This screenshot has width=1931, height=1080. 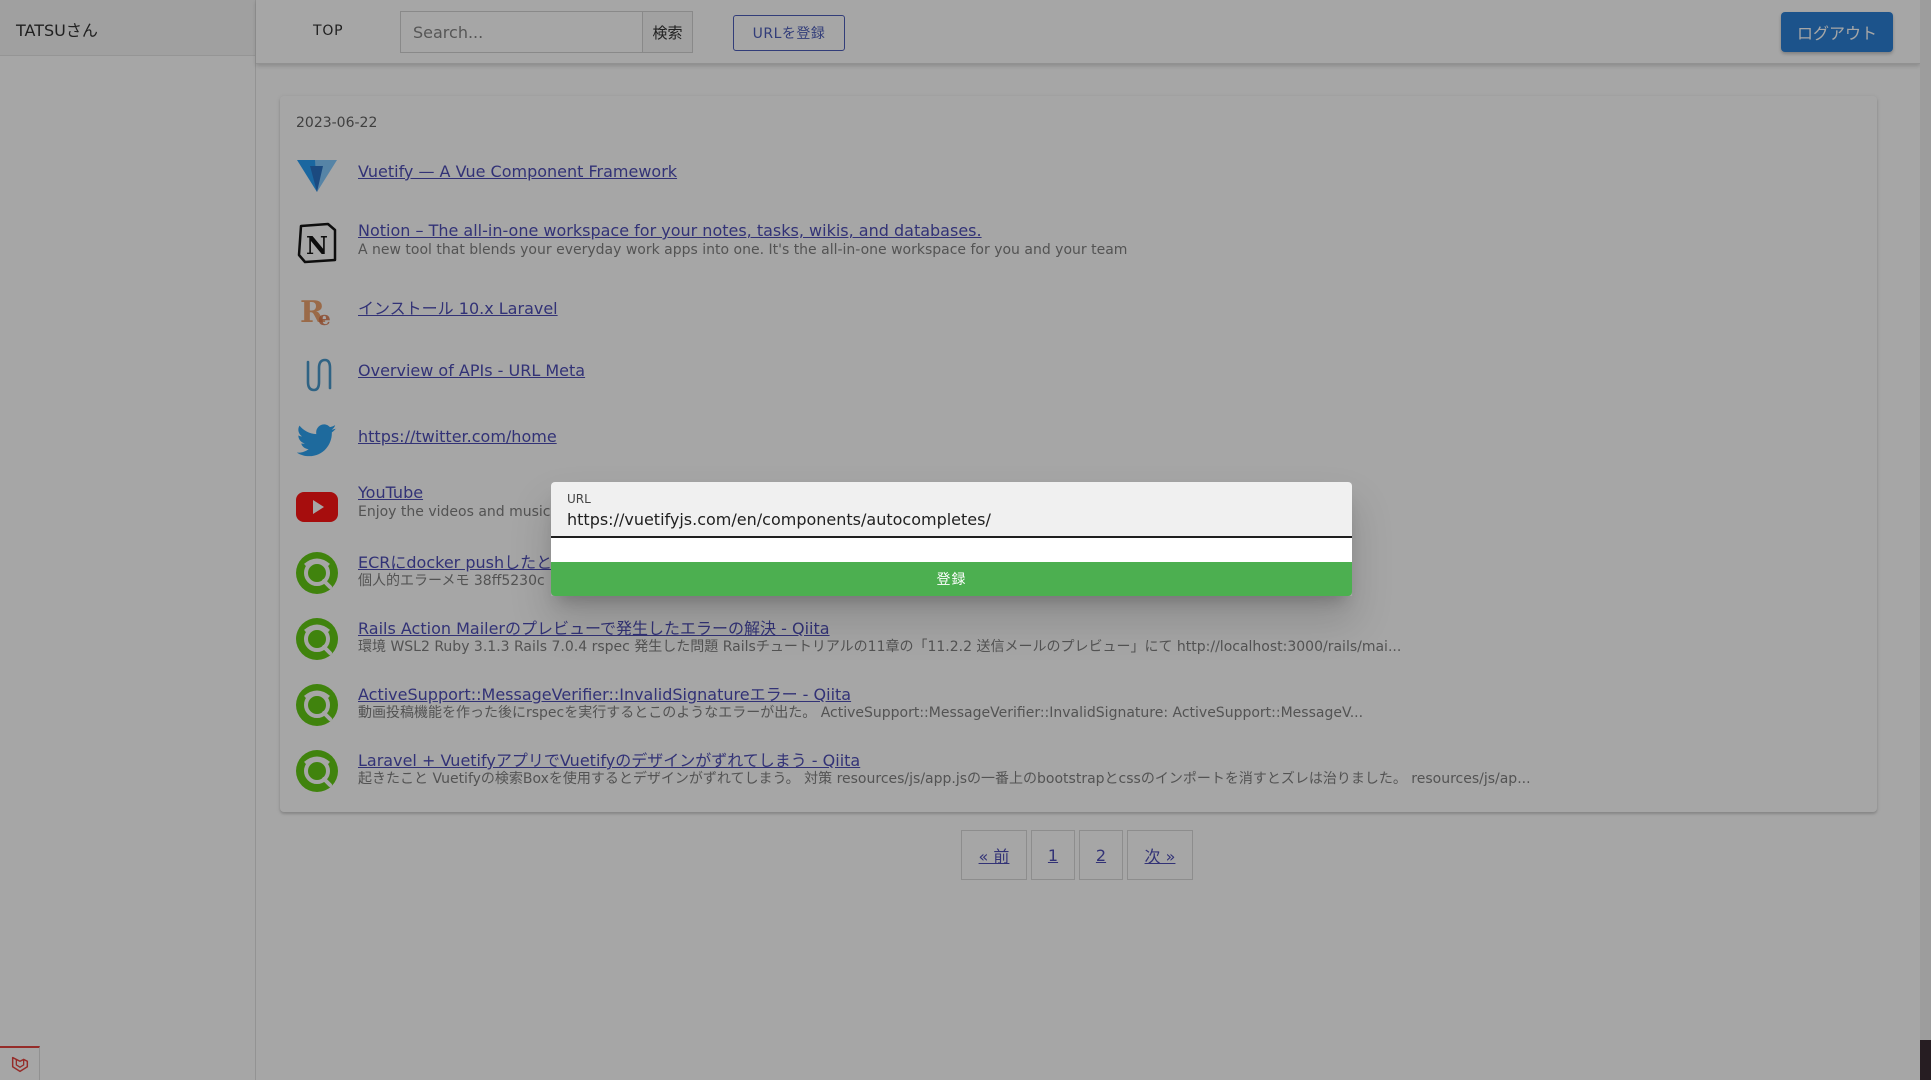 I want to click on dialog-spacer, so click(x=951, y=550).